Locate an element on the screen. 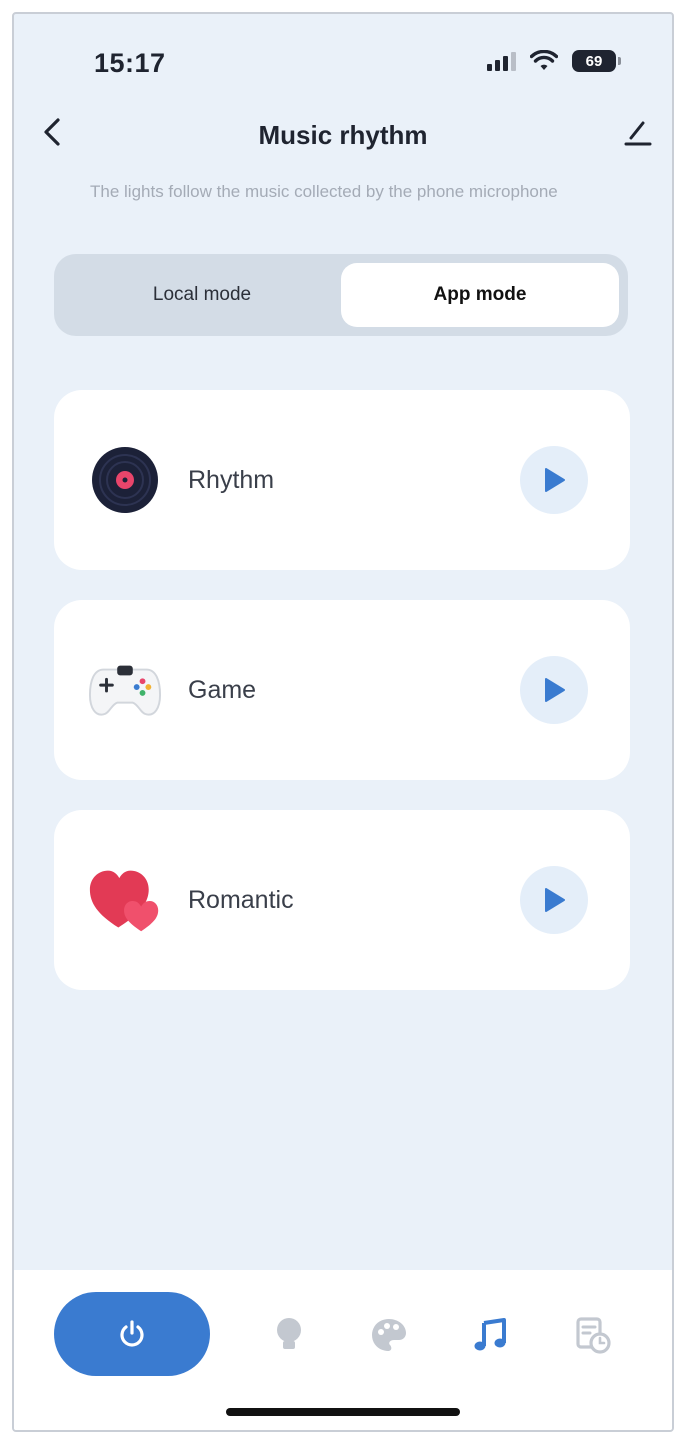 This screenshot has height=1434, width=678. scene-card-game: Game is located at coordinates (342, 690).